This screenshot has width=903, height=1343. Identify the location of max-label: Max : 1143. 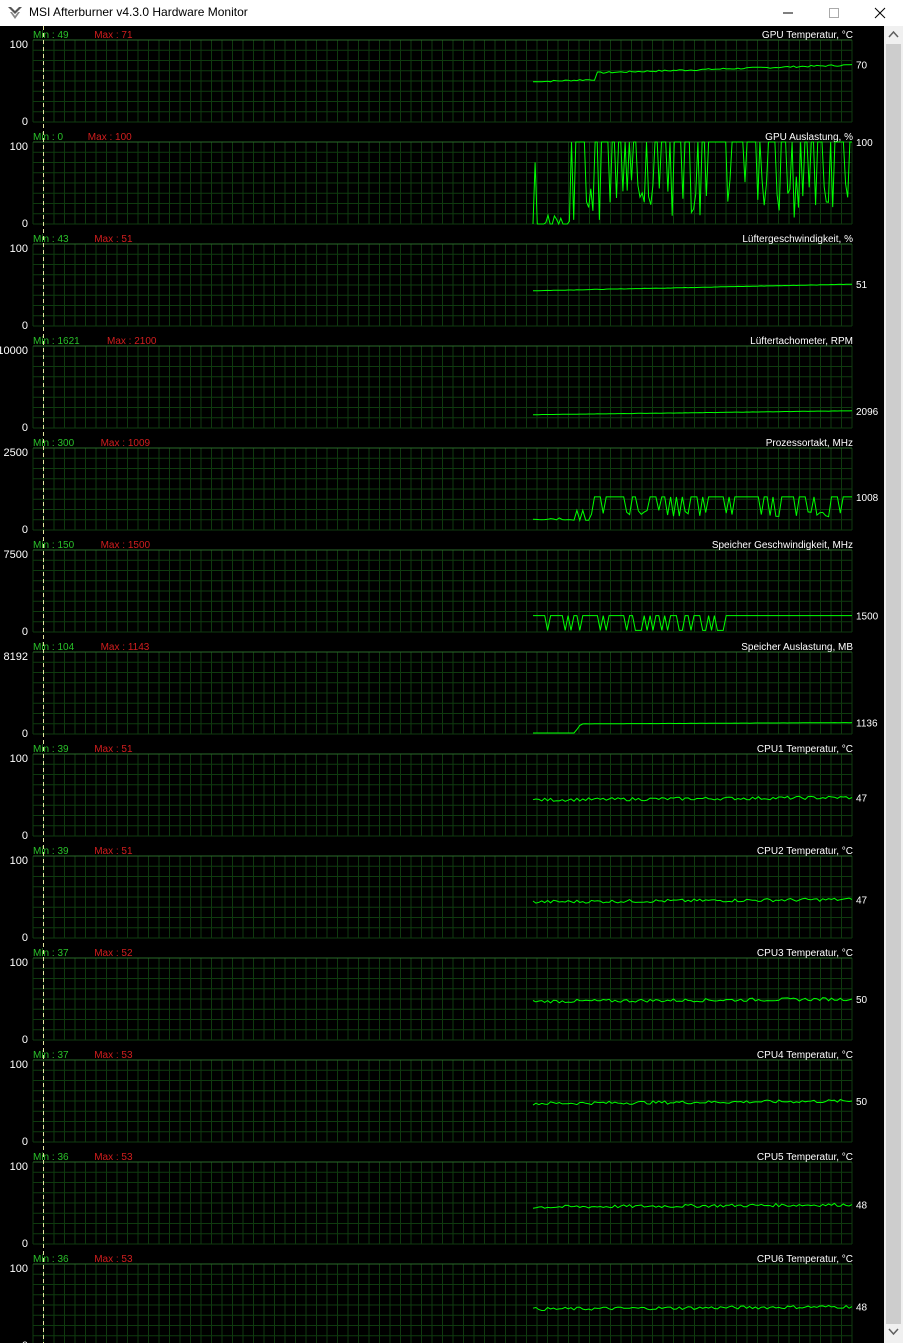
(125, 647).